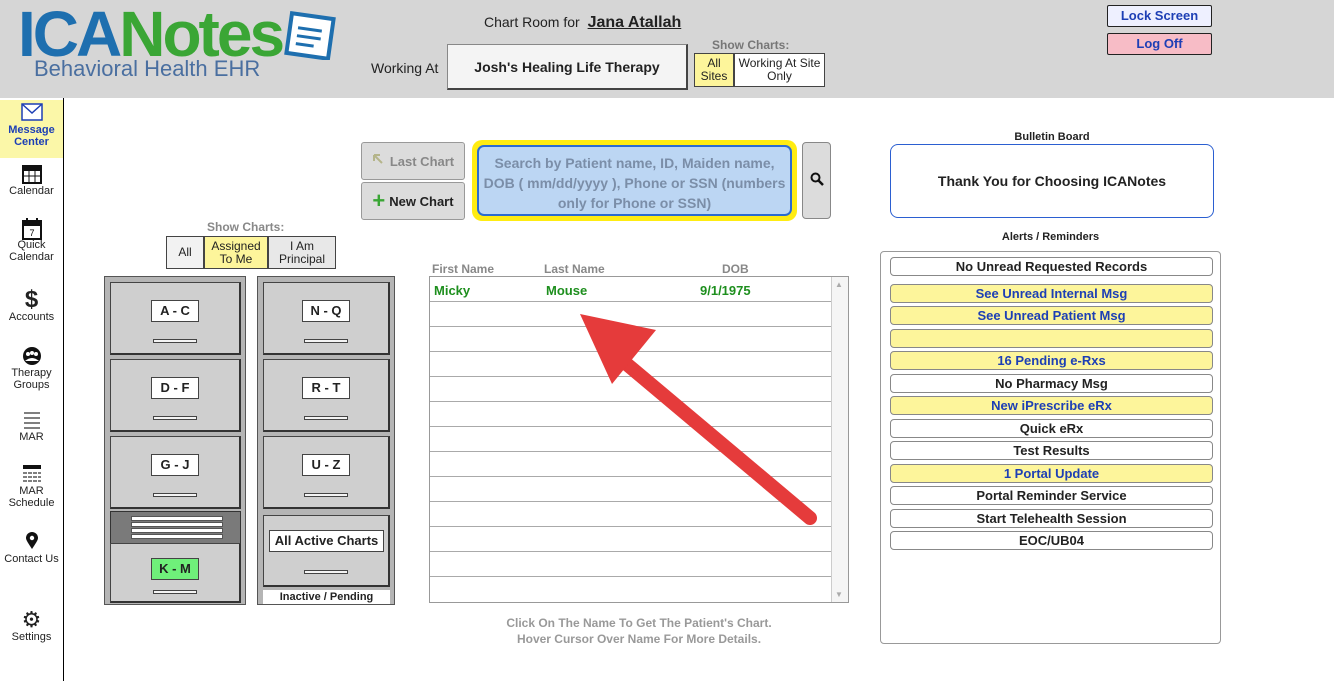  Describe the element at coordinates (147, 68) in the screenshot. I see `logo-tagline: Behavioral Health EHR` at that location.